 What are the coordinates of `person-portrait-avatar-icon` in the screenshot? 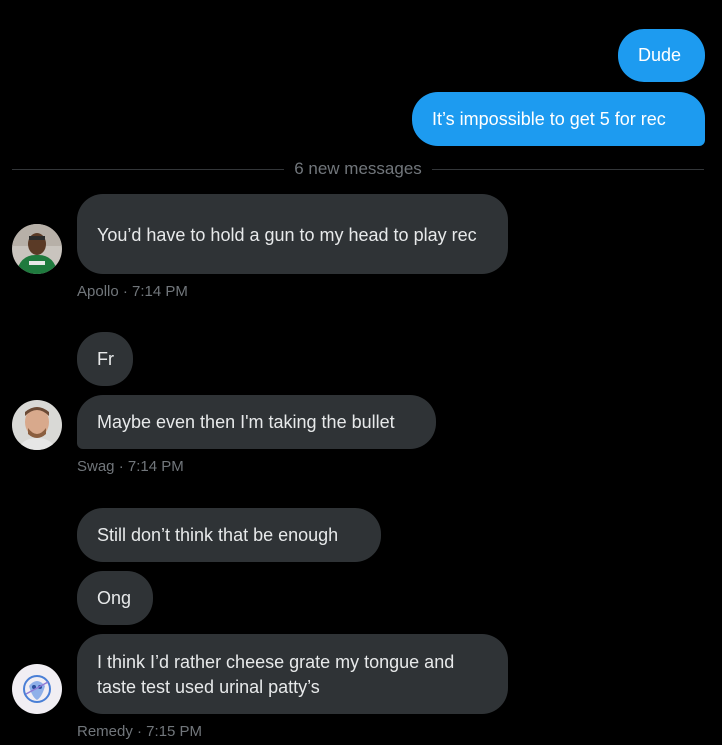 It's located at (37, 425).